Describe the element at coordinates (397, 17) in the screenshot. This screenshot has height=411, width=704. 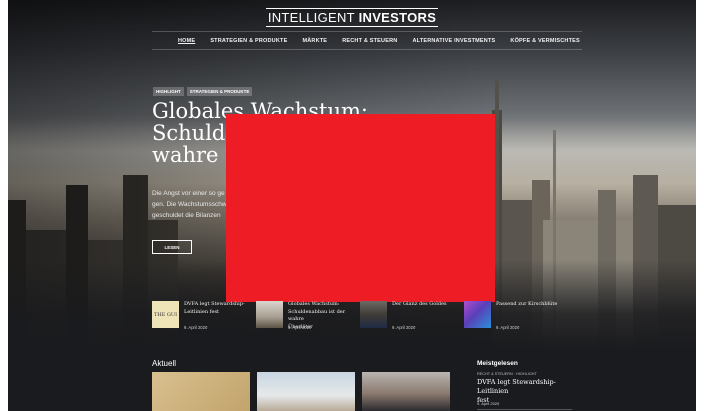
I see `logo-text-bold: INVESTORS` at that location.